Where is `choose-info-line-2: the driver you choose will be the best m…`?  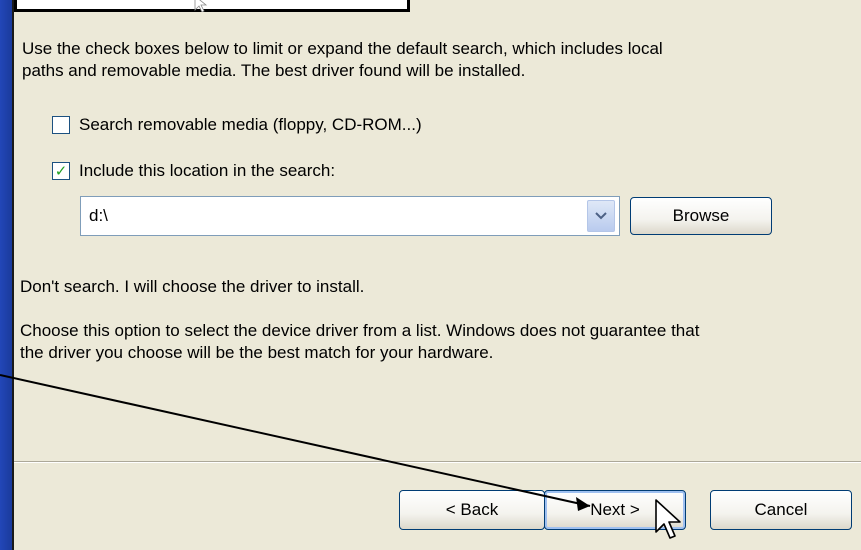
choose-info-line-2: the driver you choose will be the best m… is located at coordinates (257, 352).